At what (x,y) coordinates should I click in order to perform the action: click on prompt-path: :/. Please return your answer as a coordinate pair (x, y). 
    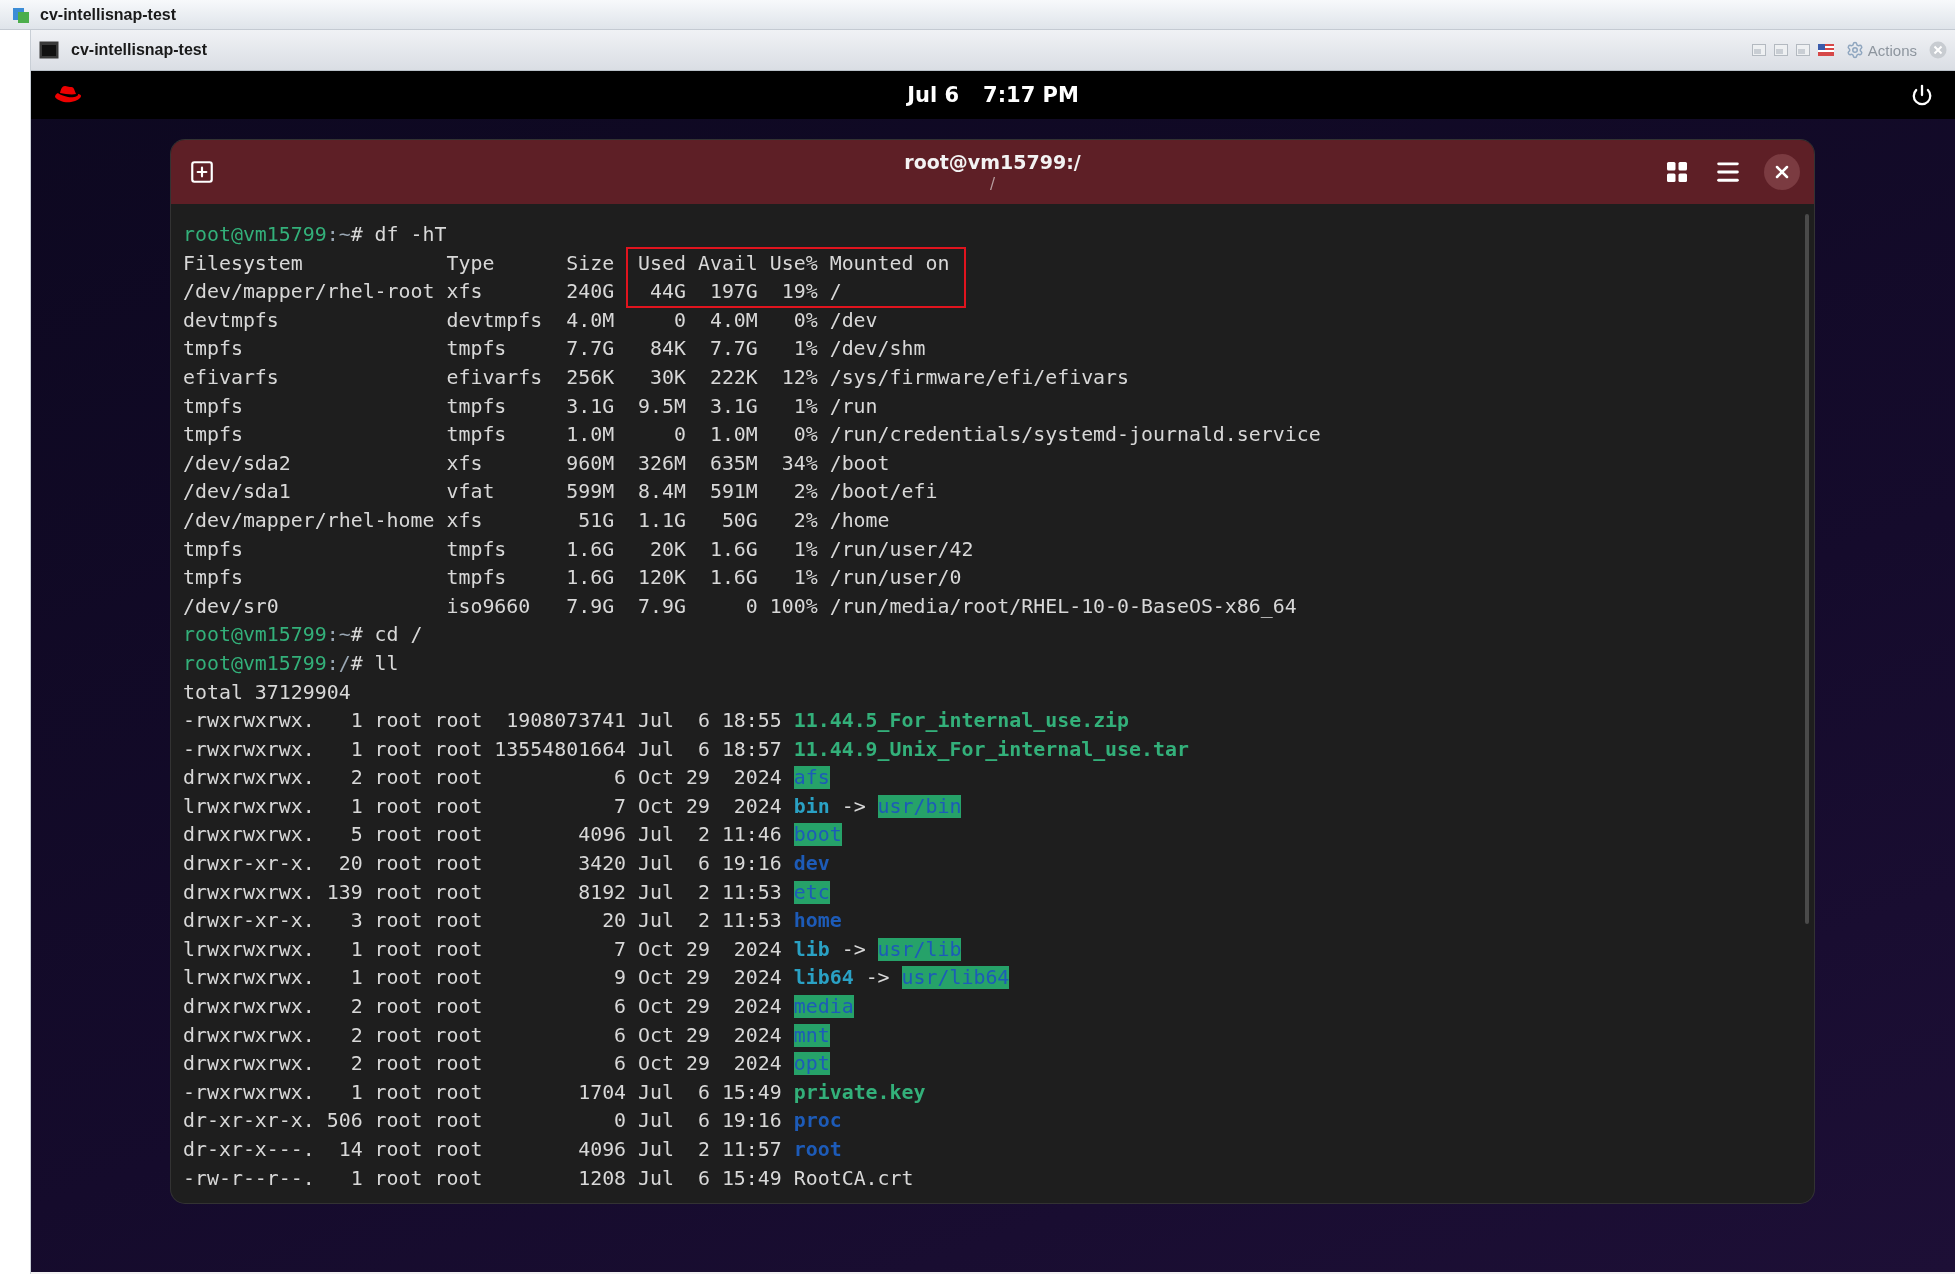
    Looking at the image, I should click on (338, 663).